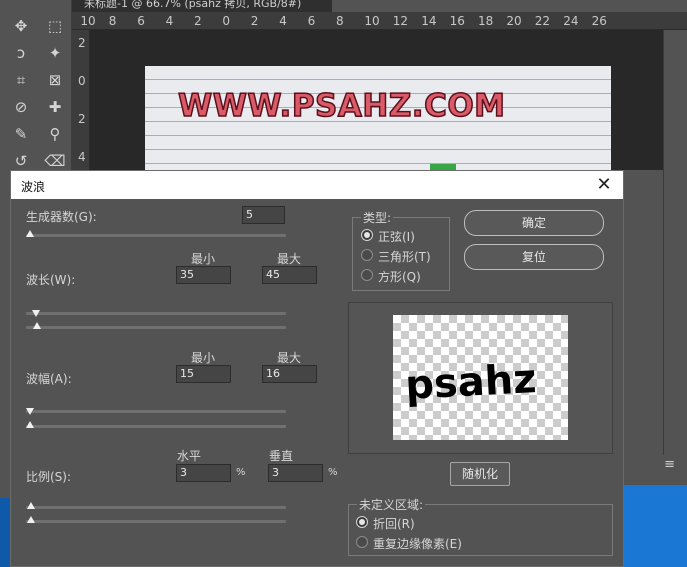 Image resolution: width=687 pixels, height=567 pixels. I want to click on wavelength-label: 波长(W):, so click(51, 280).